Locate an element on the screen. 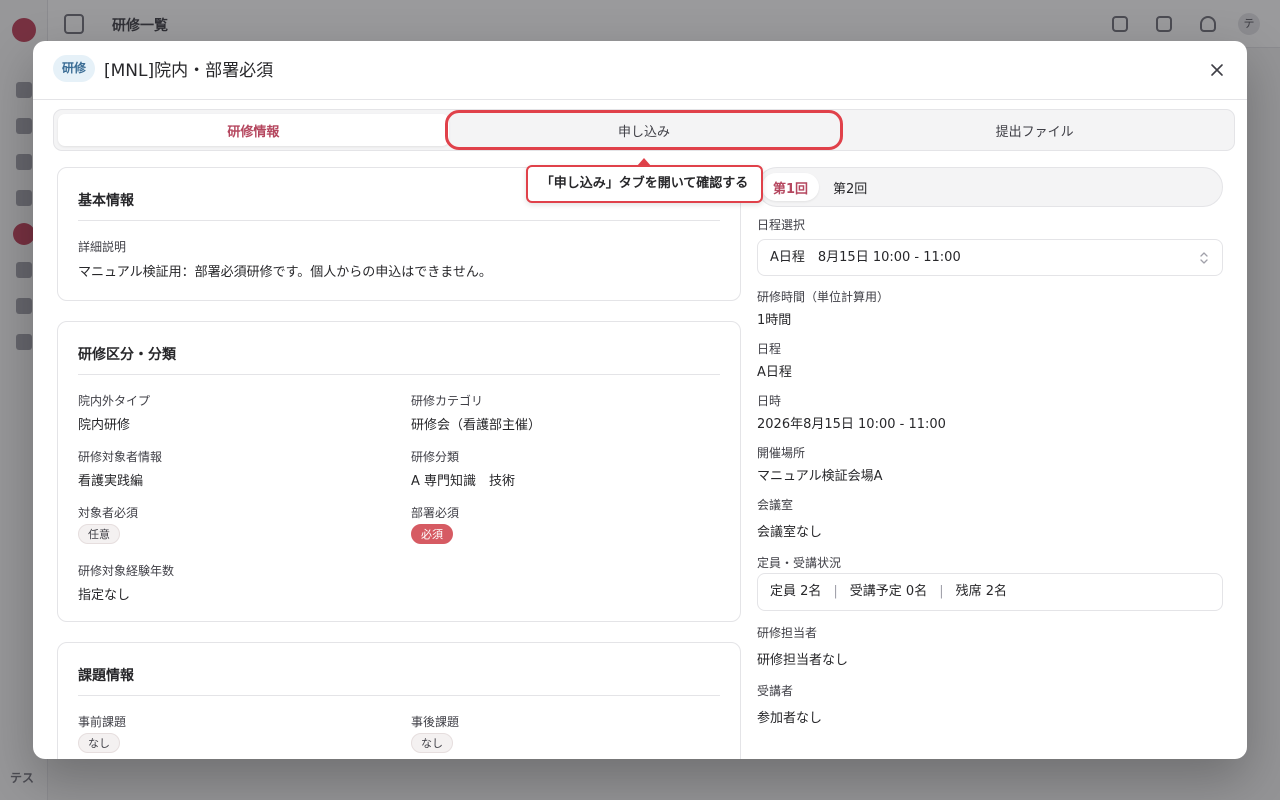 The image size is (1280, 800). schedule-select: A日程 8月15日 10:00 - 11:00 is located at coordinates (990, 257).